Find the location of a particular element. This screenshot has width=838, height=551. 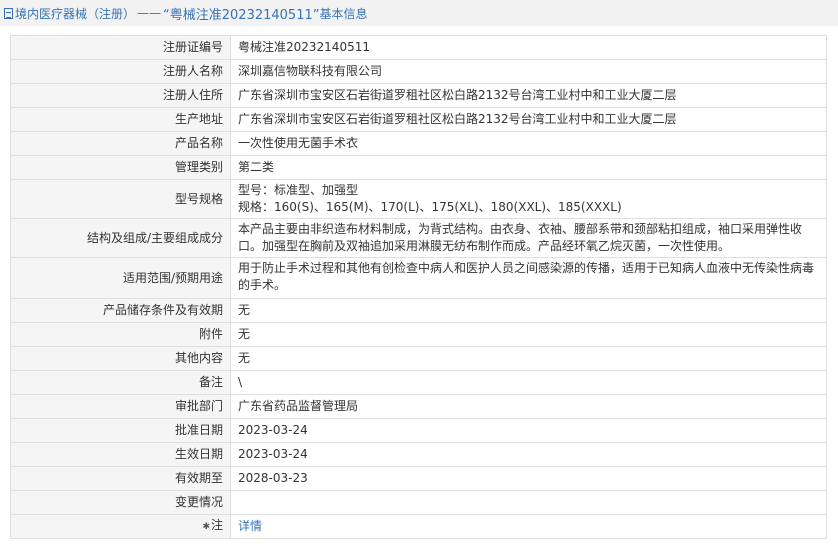

title-suffix: 基本信息 is located at coordinates (343, 13).